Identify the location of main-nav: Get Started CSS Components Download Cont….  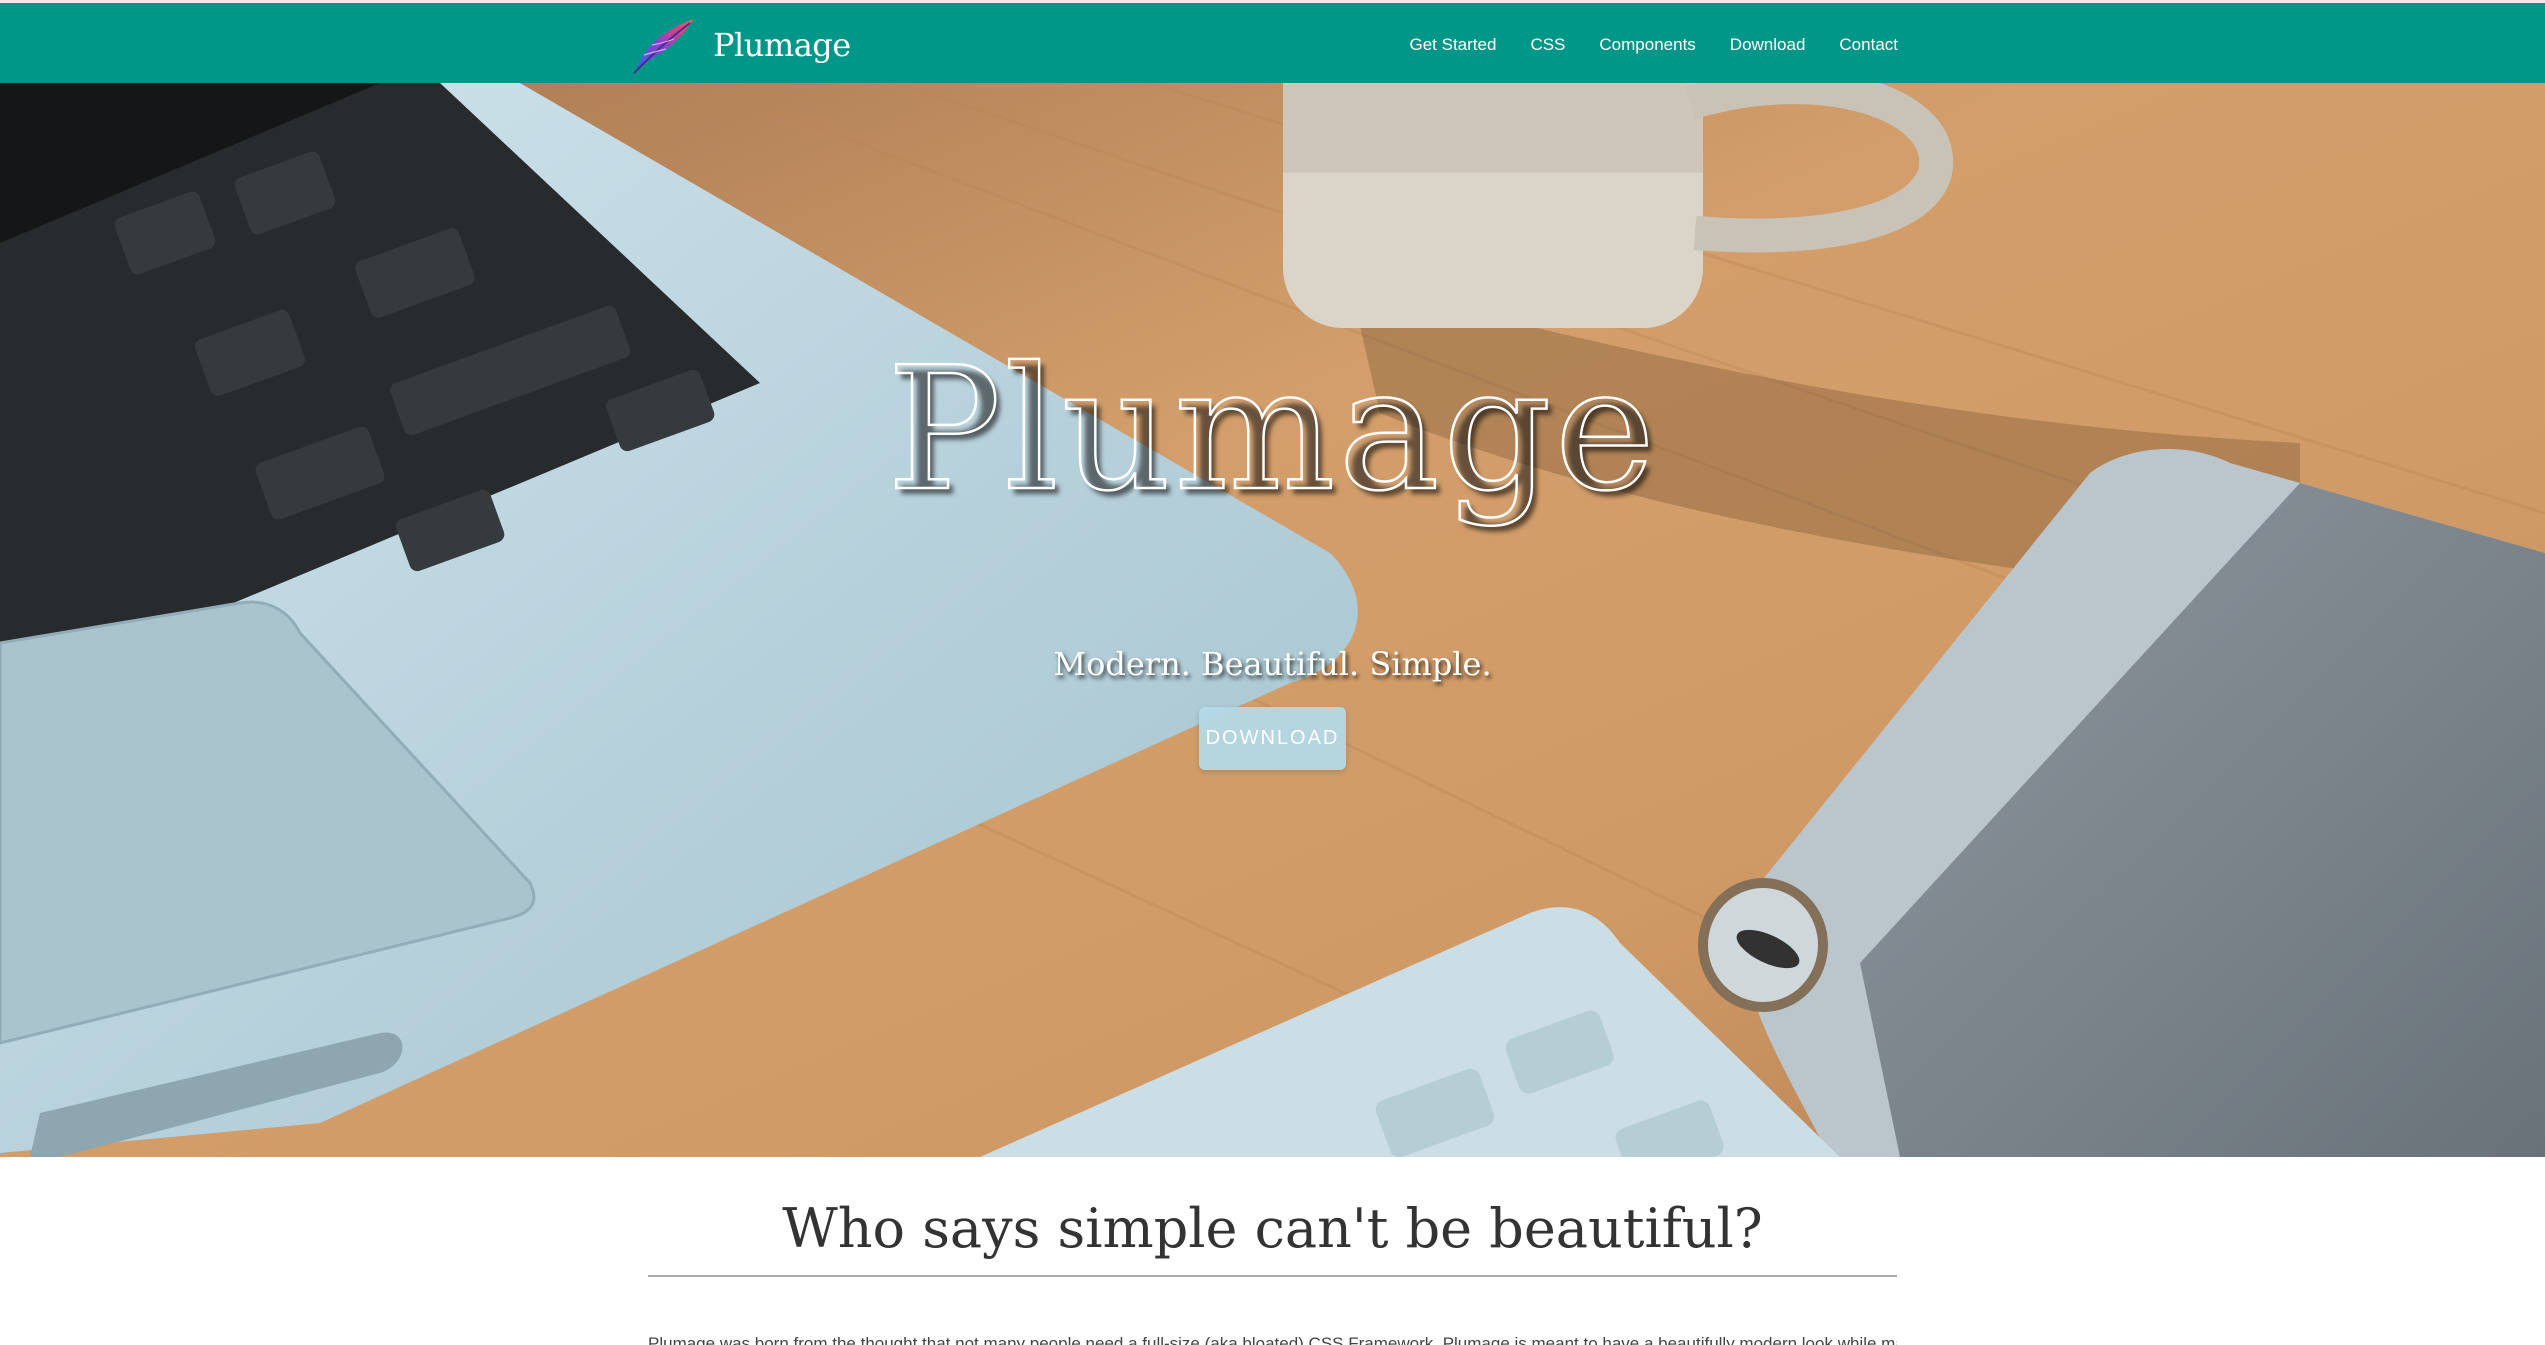
(1654, 44).